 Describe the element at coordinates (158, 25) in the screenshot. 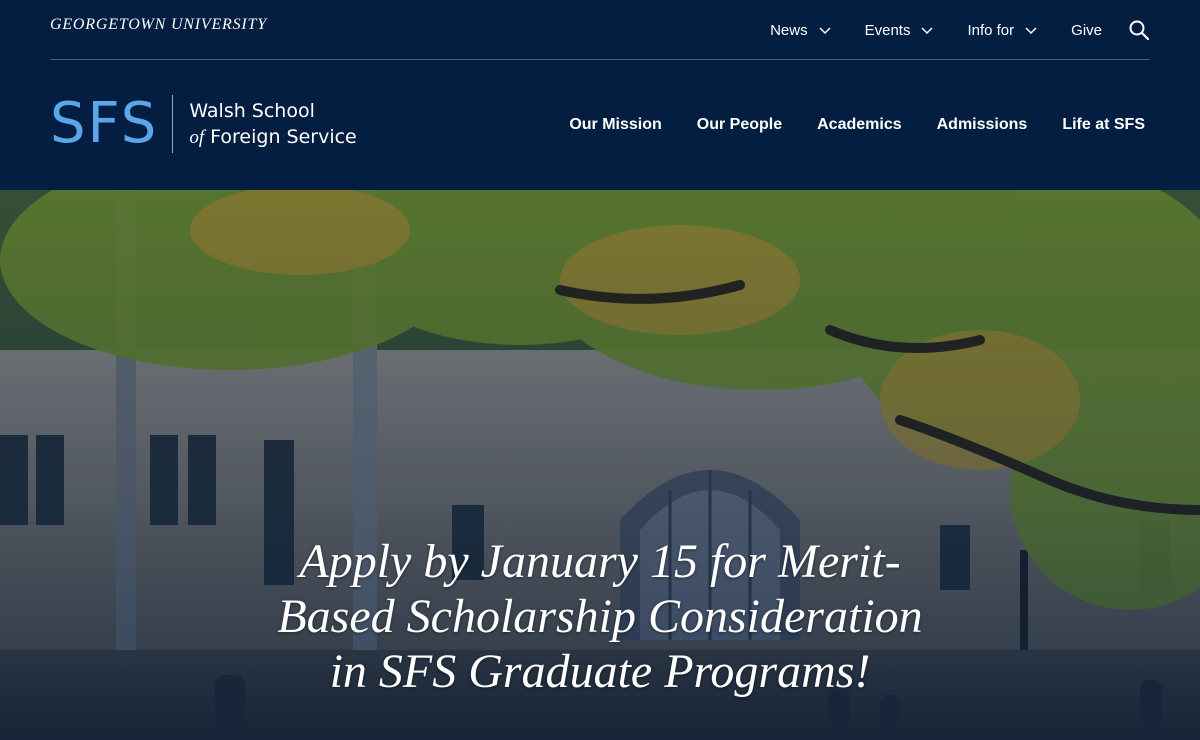

I see `georgetown-wordmark: GEORGETOWN UNIVERSITY` at that location.